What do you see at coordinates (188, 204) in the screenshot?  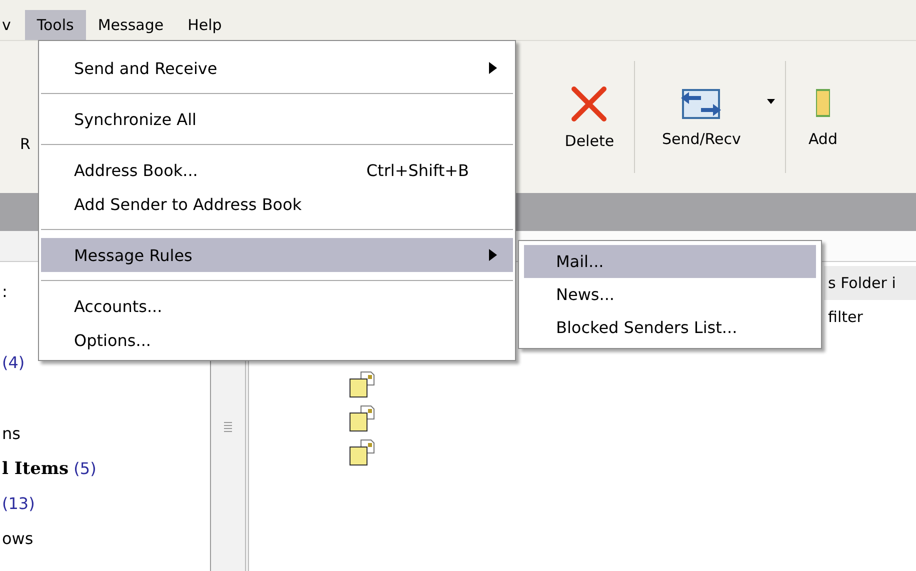 I see `menu-item-label: Add Sender to Address Book` at bounding box center [188, 204].